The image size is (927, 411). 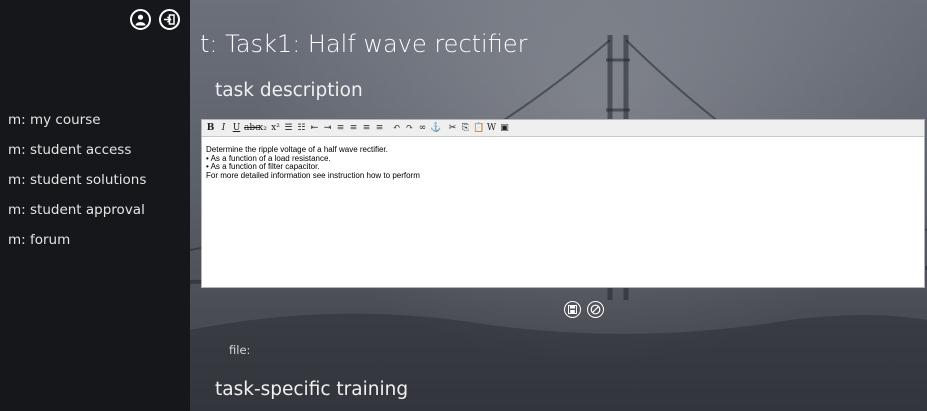 I want to click on outdent-icon: ⇤, so click(x=314, y=128).